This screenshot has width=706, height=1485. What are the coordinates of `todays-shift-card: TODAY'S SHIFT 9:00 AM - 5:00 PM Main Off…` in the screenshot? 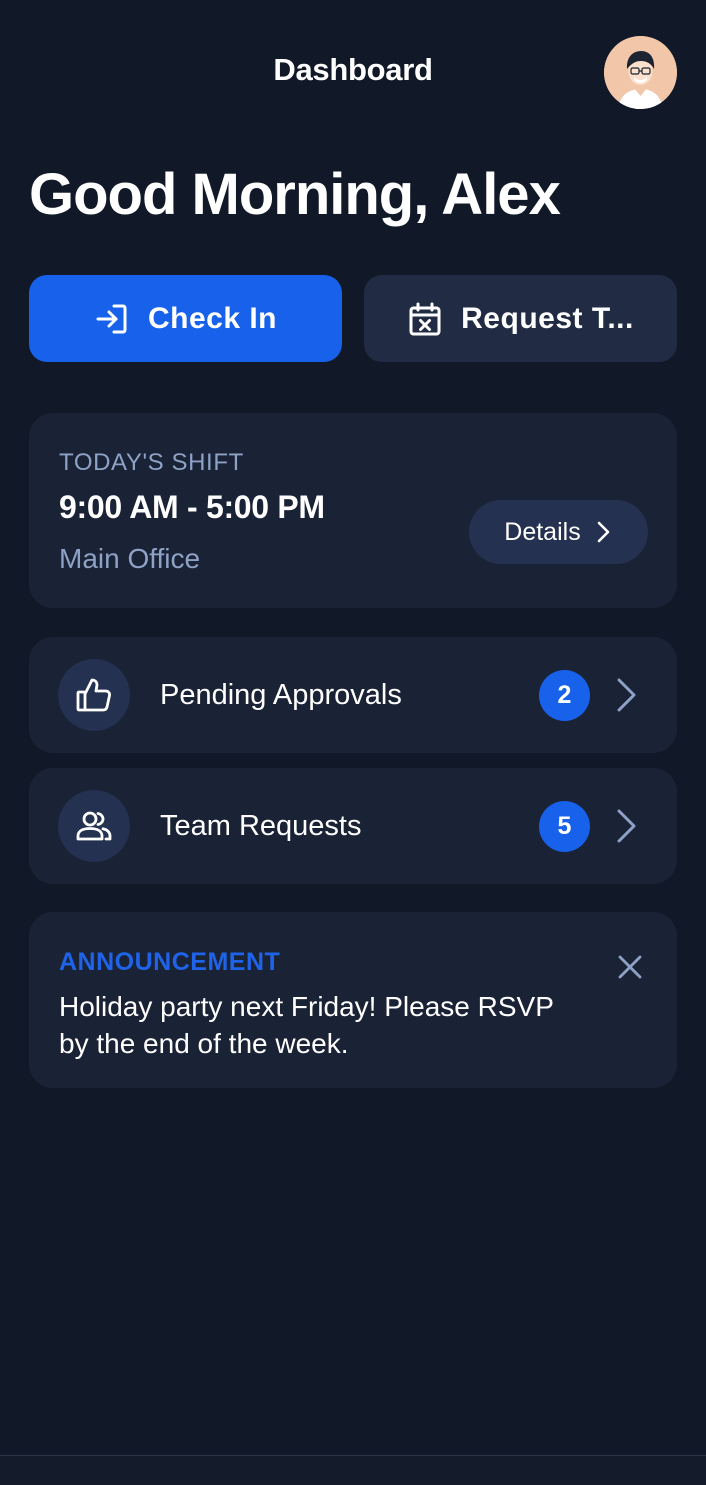 It's located at (353, 510).